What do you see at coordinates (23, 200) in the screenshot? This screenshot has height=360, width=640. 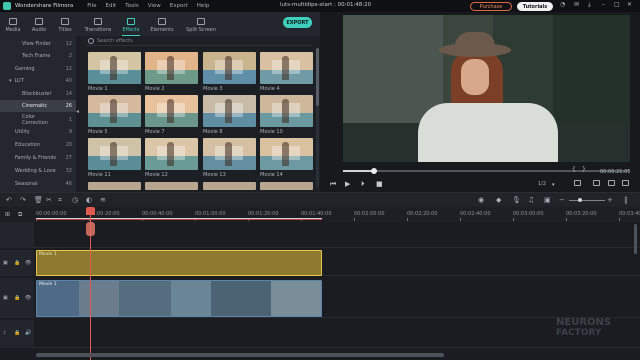 I see `redo-icon: ↷` at bounding box center [23, 200].